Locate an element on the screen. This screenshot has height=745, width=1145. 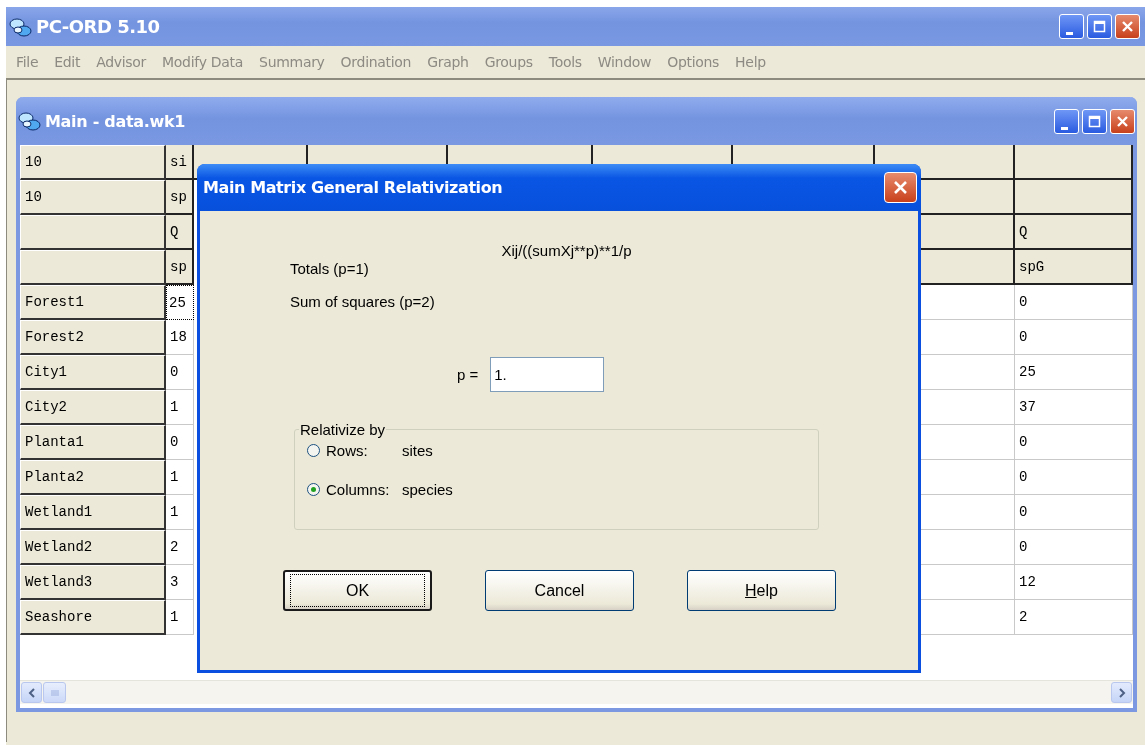
table-cell: 37 is located at coordinates (1074, 407).